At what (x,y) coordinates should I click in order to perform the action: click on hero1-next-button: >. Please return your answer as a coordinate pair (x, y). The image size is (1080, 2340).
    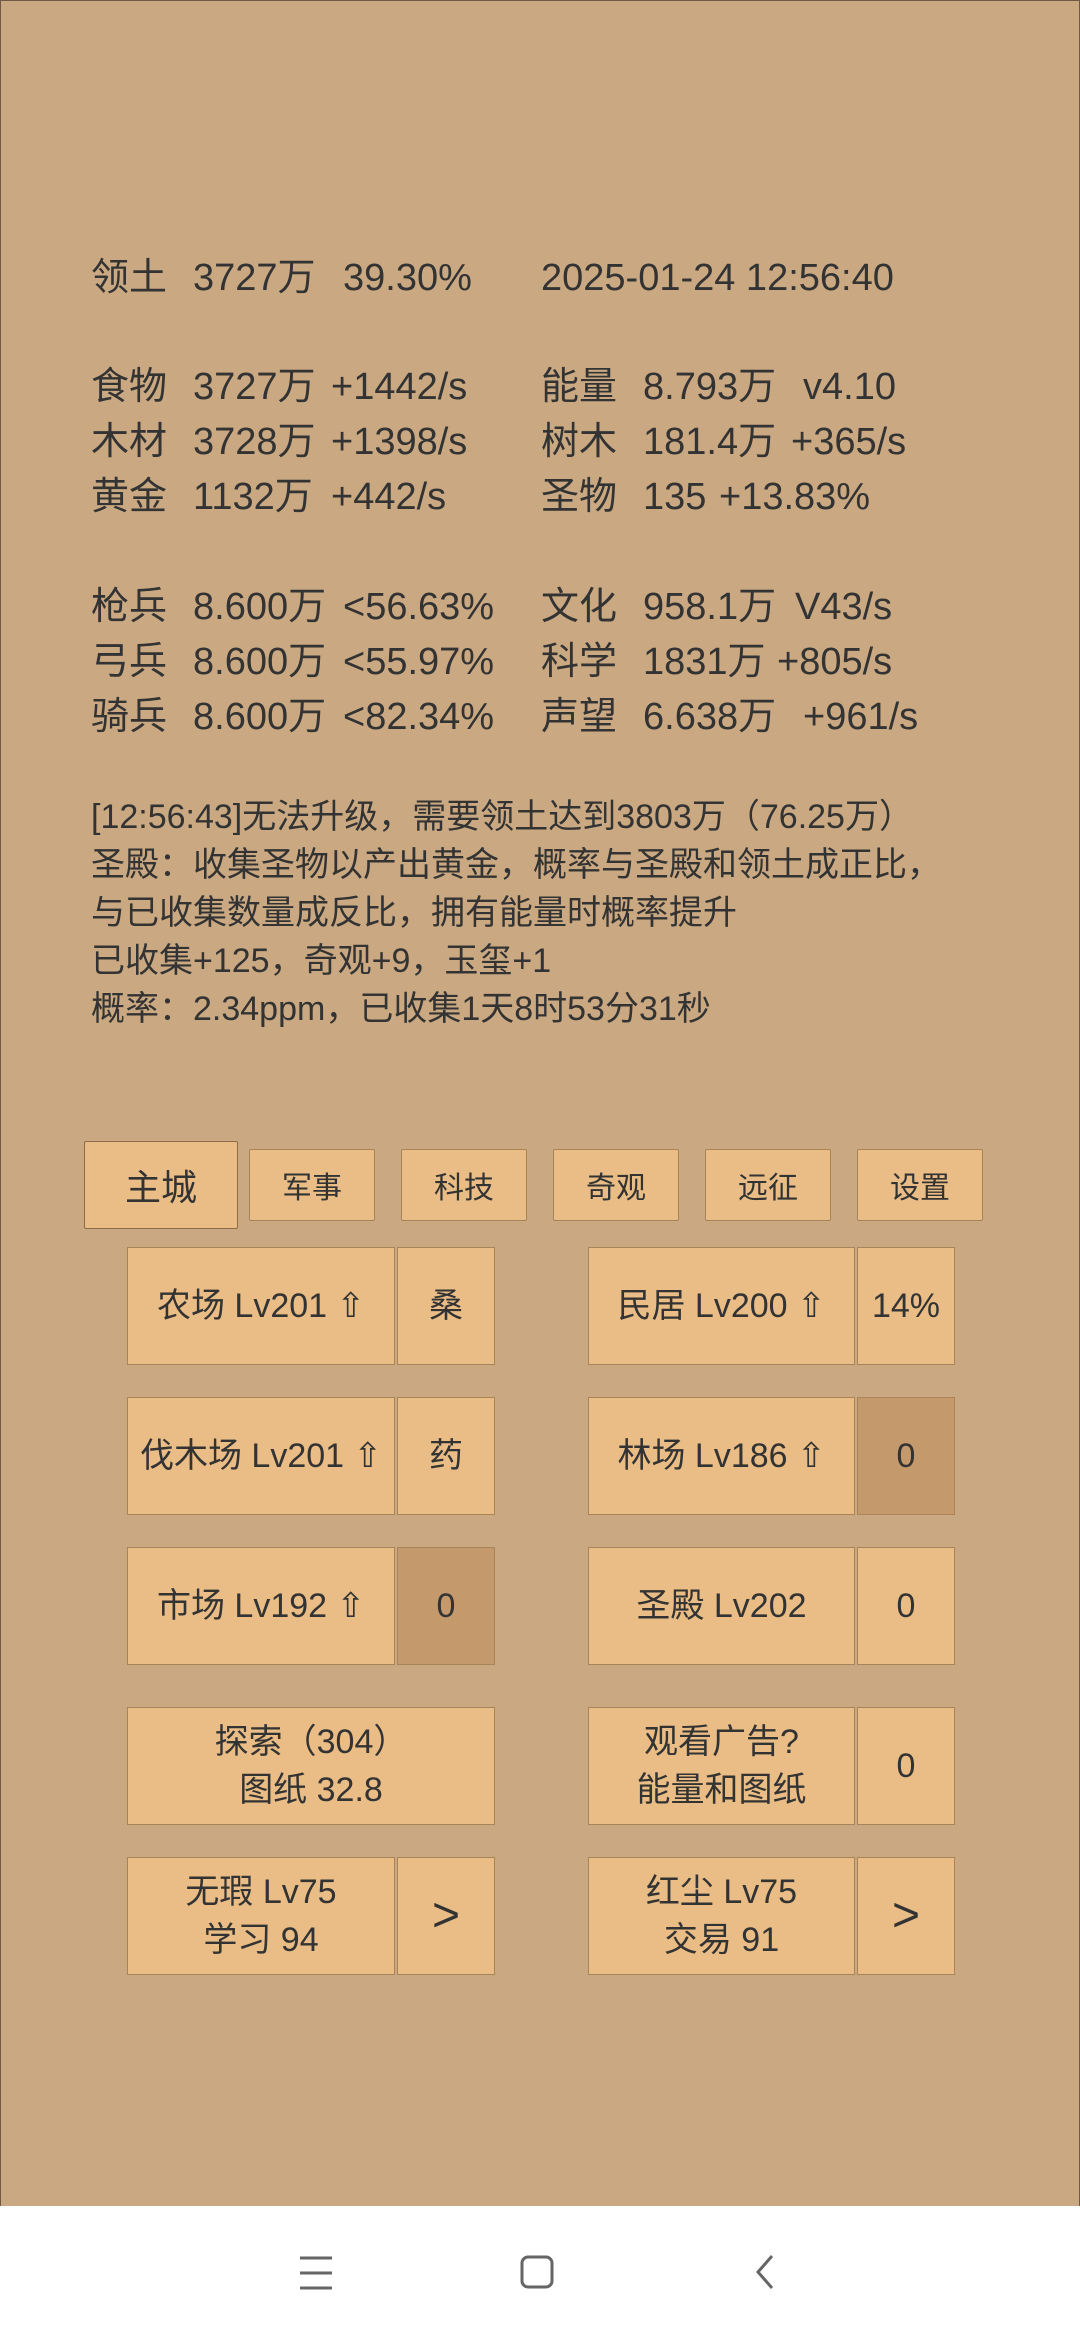
    Looking at the image, I should click on (446, 1916).